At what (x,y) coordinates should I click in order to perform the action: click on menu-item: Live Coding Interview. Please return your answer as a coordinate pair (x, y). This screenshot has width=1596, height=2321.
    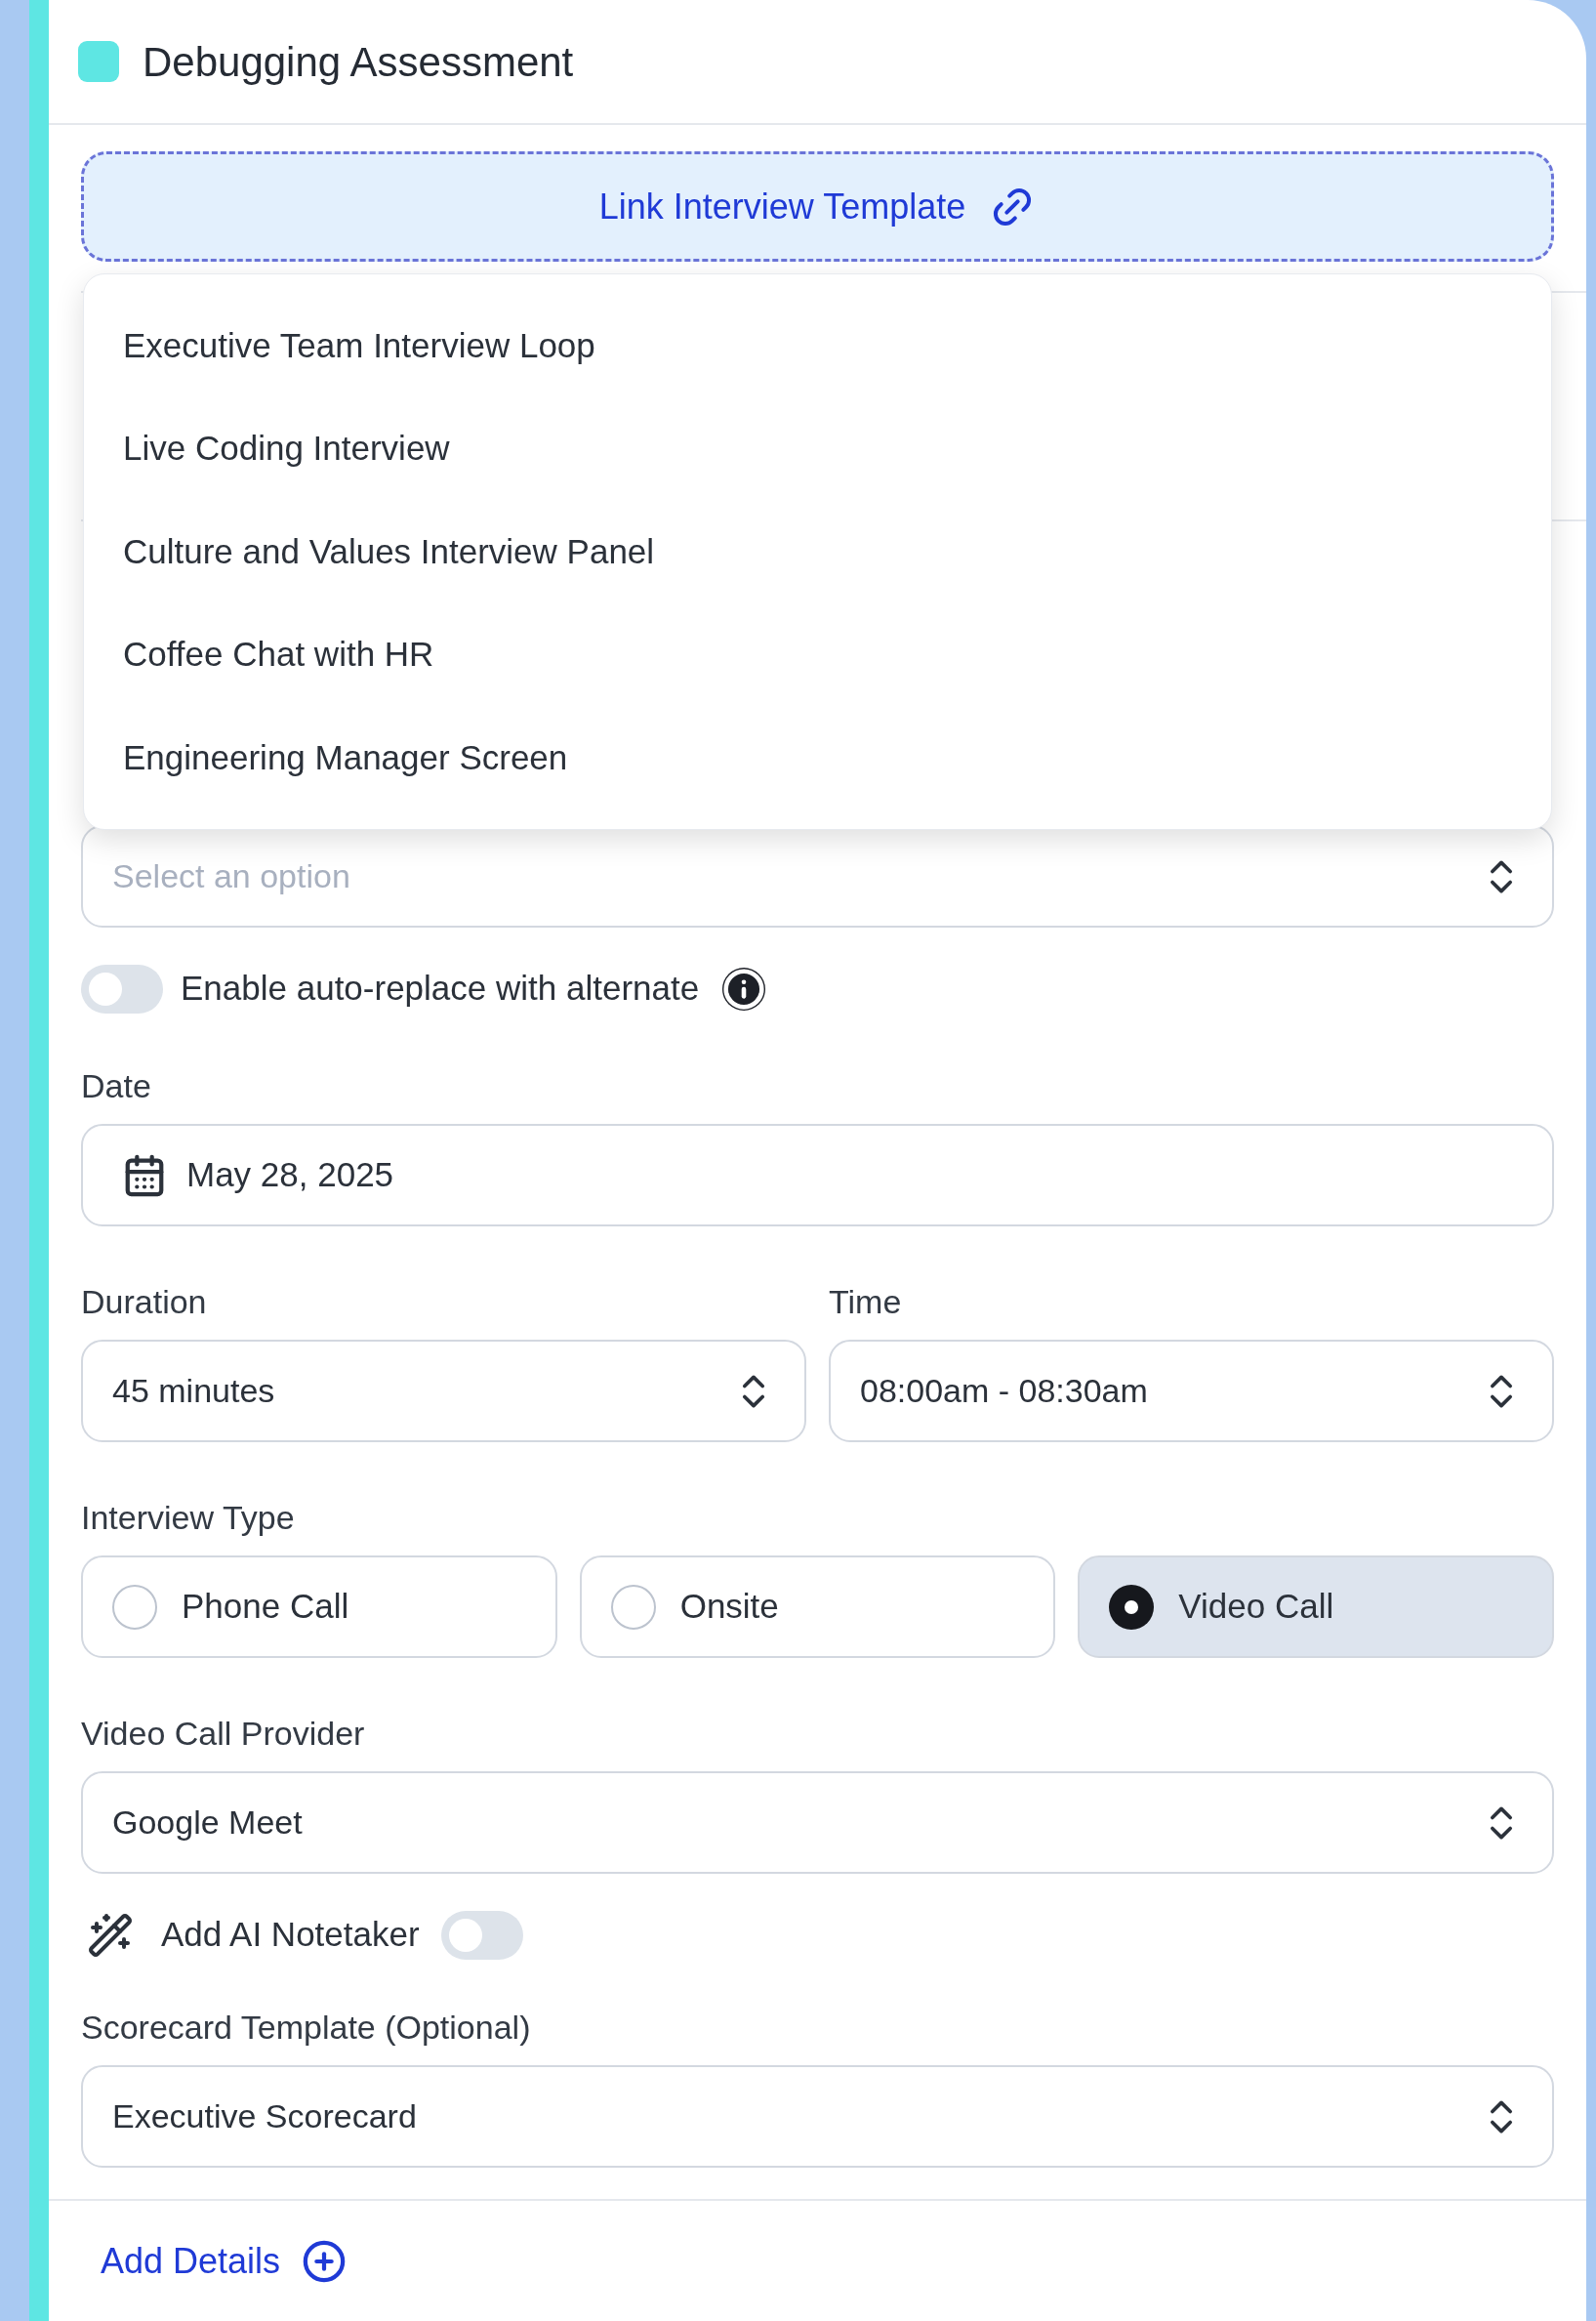
    Looking at the image, I should click on (817, 448).